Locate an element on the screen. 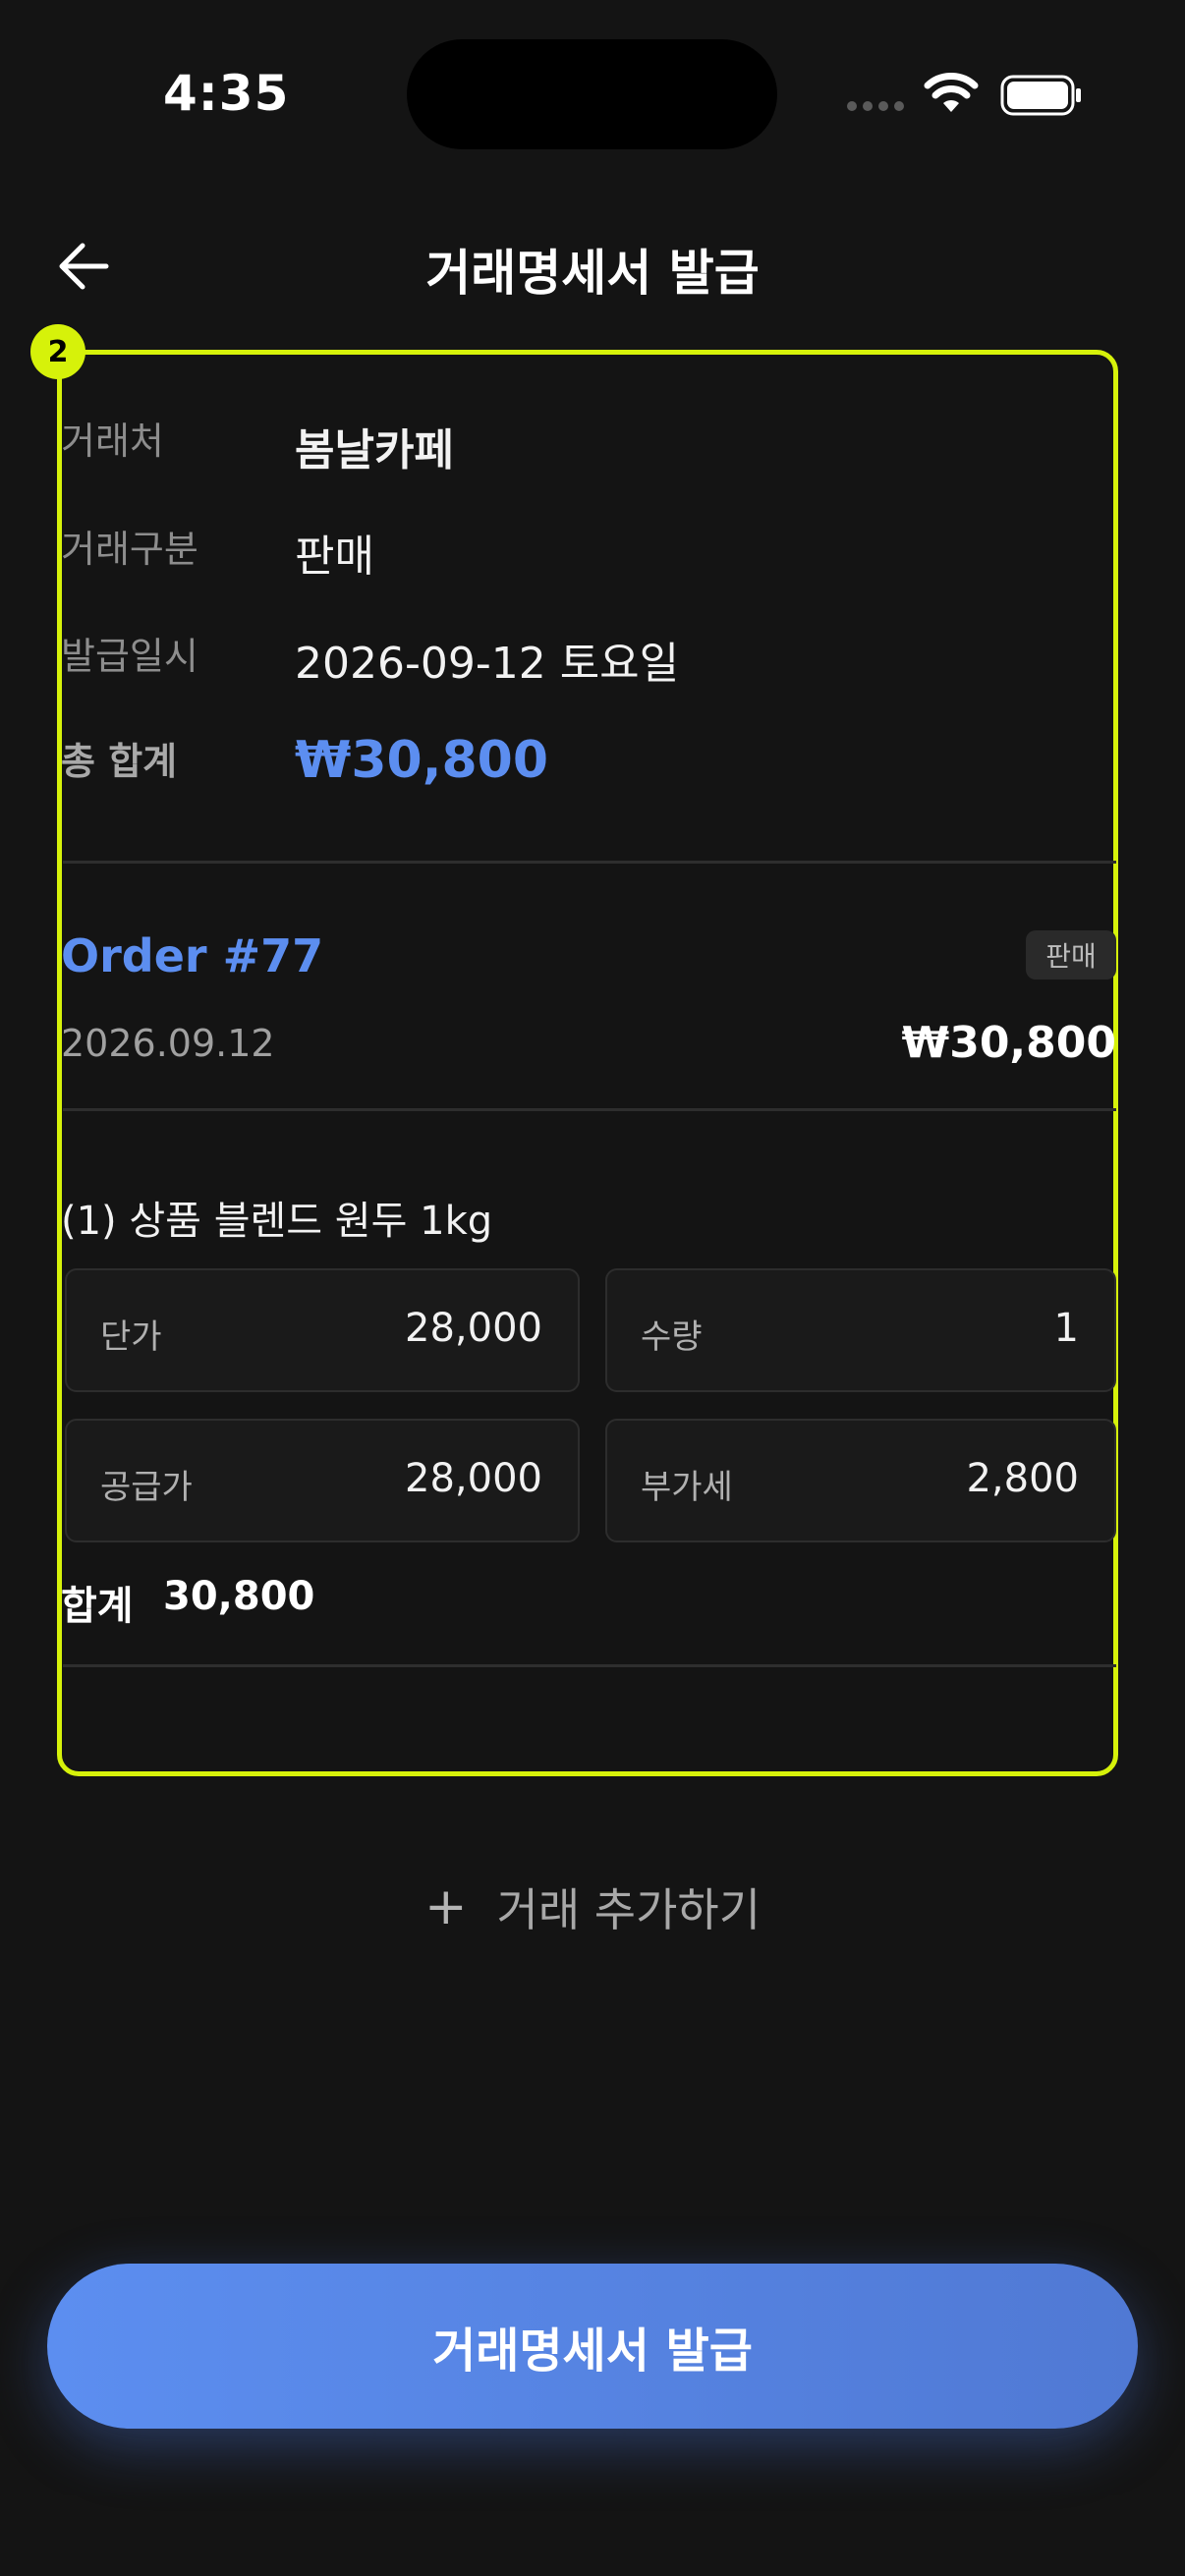 The height and width of the screenshot is (2576, 1185). status-time: 4:35 is located at coordinates (227, 93).